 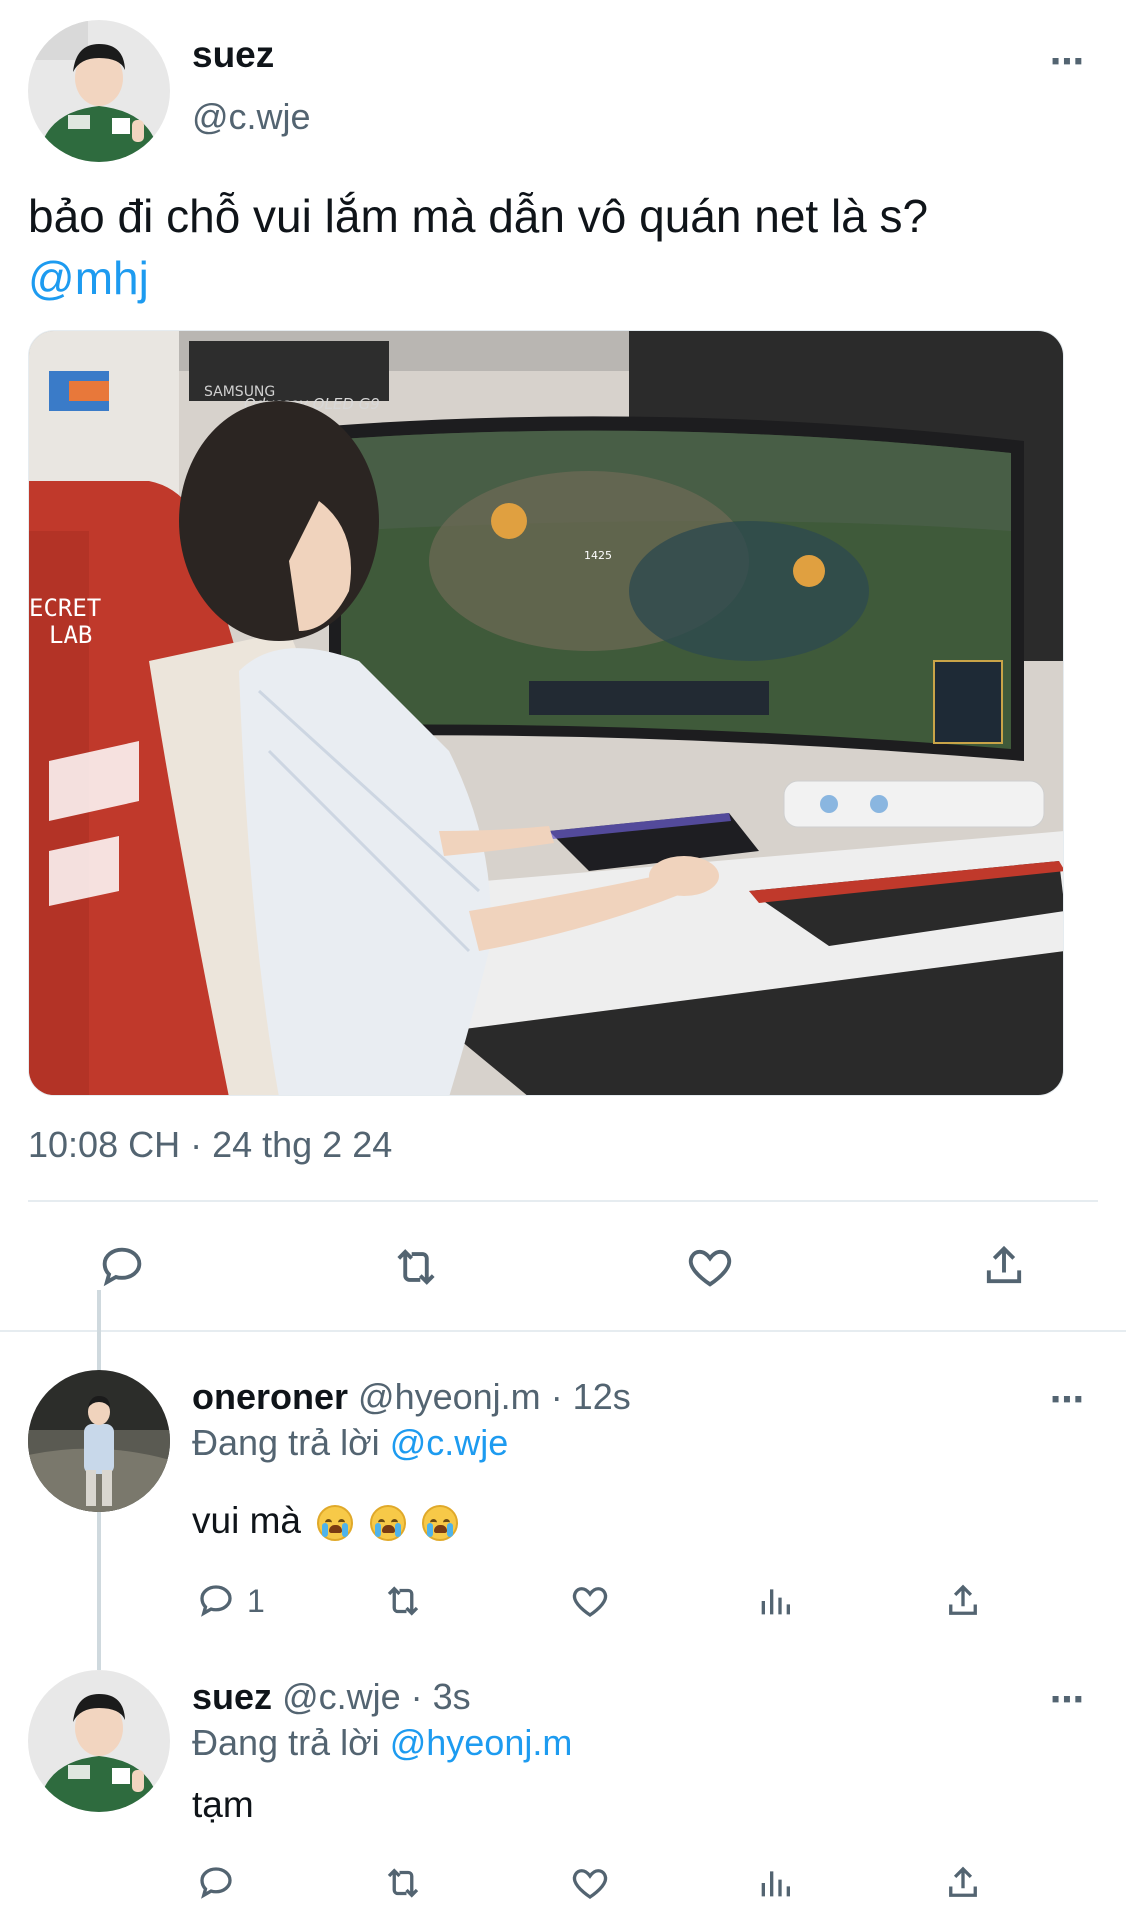 What do you see at coordinates (256, 1600) in the screenshot?
I see `reply-count: 1` at bounding box center [256, 1600].